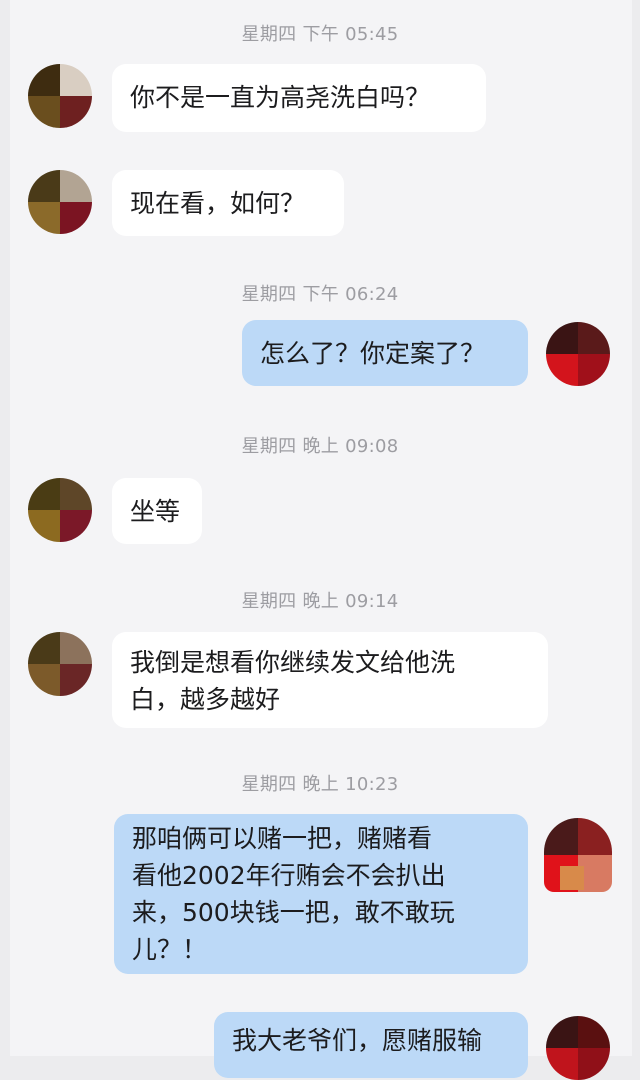  I want to click on message-bubble: 现在看，如何？, so click(228, 203).